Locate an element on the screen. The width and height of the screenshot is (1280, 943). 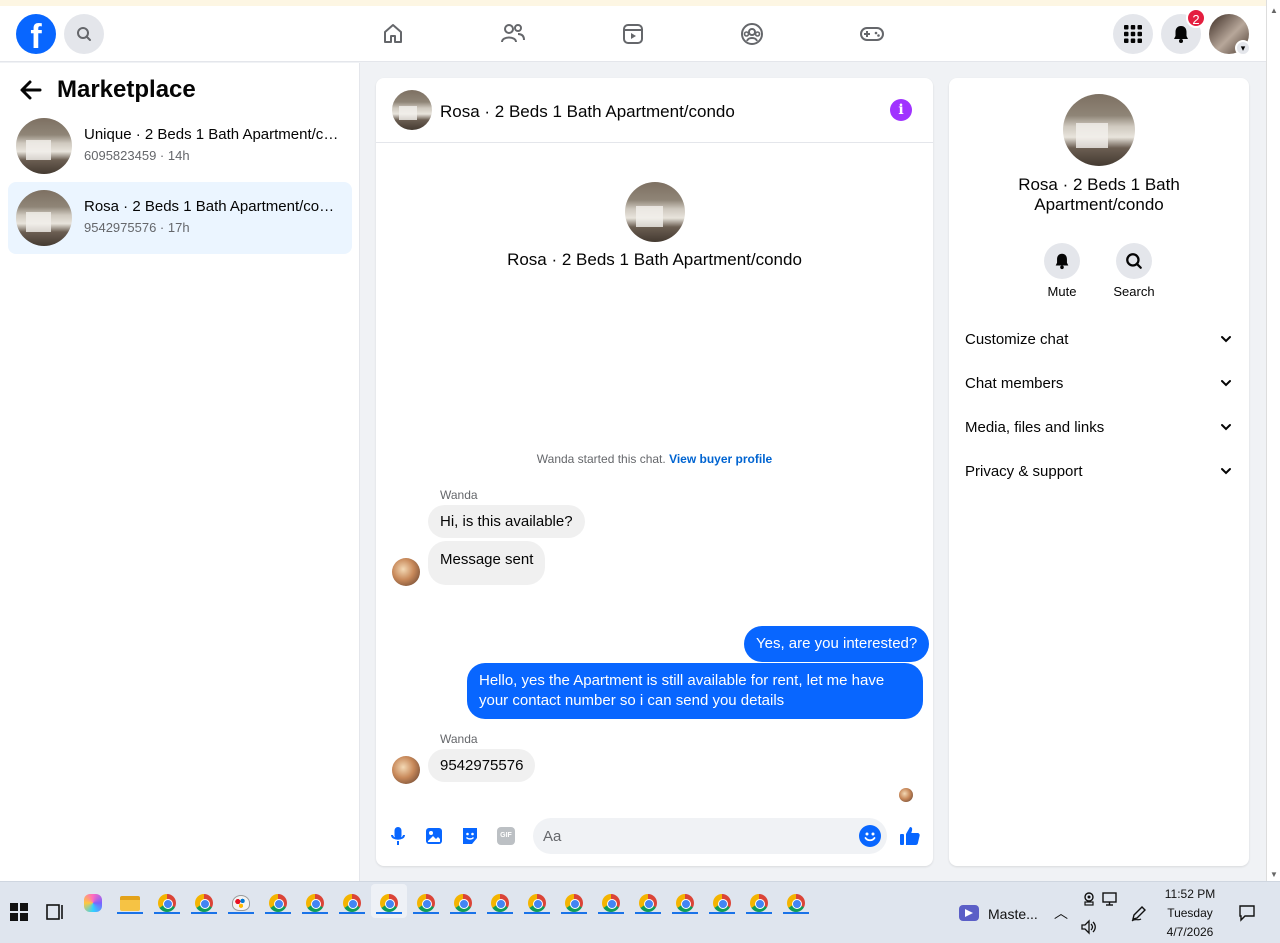
message-bubble-incoming: Hi, is this available? is located at coordinates (506, 521).